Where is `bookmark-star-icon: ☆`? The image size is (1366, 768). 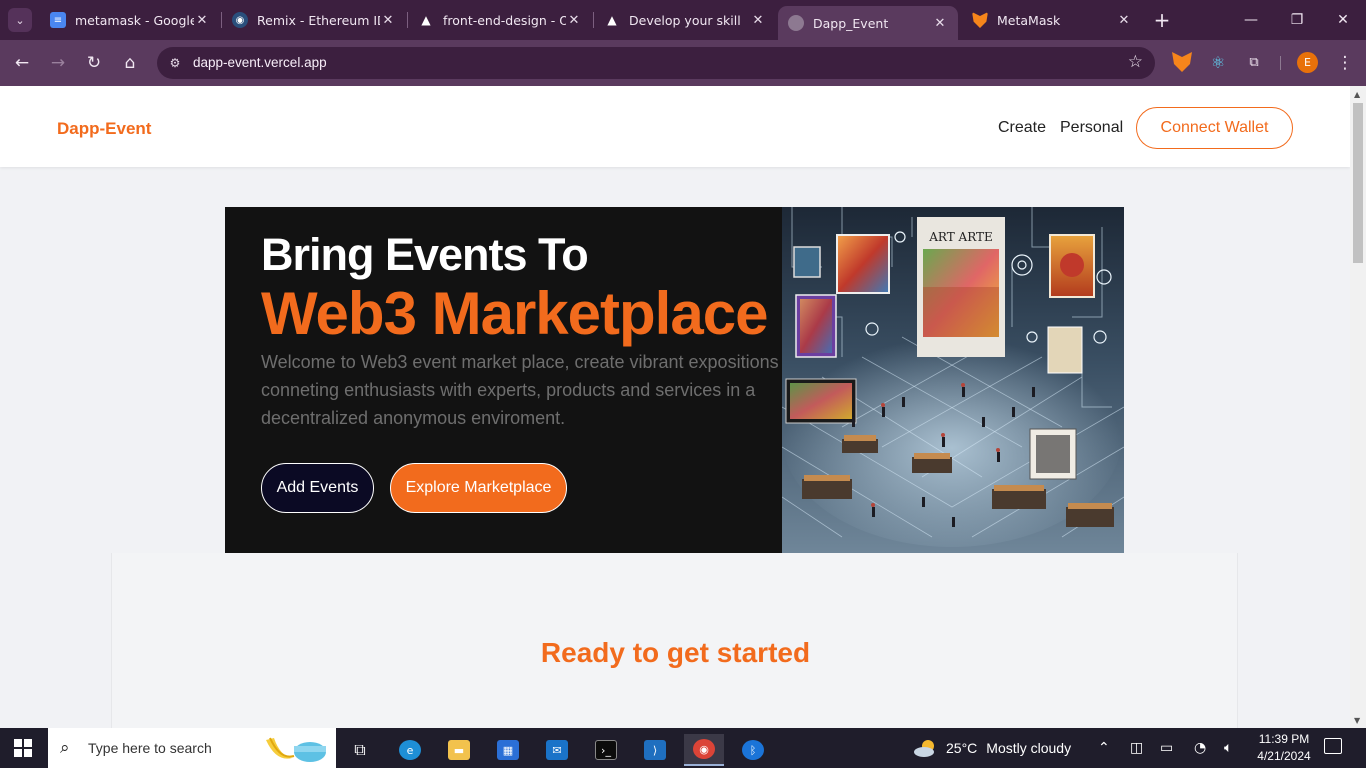 bookmark-star-icon: ☆ is located at coordinates (1135, 62).